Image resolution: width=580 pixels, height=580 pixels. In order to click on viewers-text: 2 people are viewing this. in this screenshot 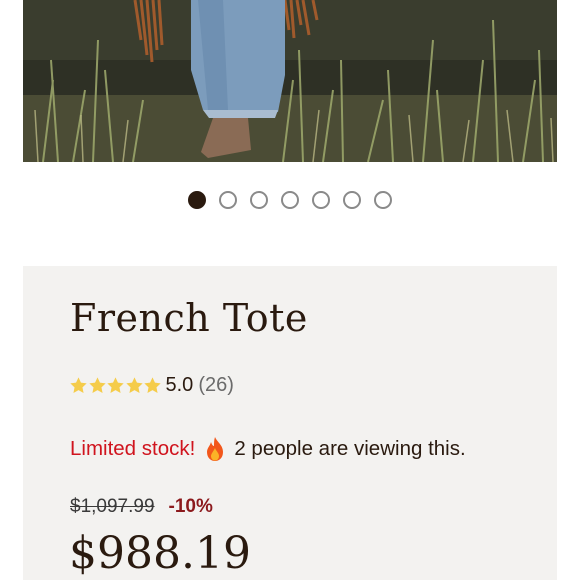, I will do `click(350, 448)`.